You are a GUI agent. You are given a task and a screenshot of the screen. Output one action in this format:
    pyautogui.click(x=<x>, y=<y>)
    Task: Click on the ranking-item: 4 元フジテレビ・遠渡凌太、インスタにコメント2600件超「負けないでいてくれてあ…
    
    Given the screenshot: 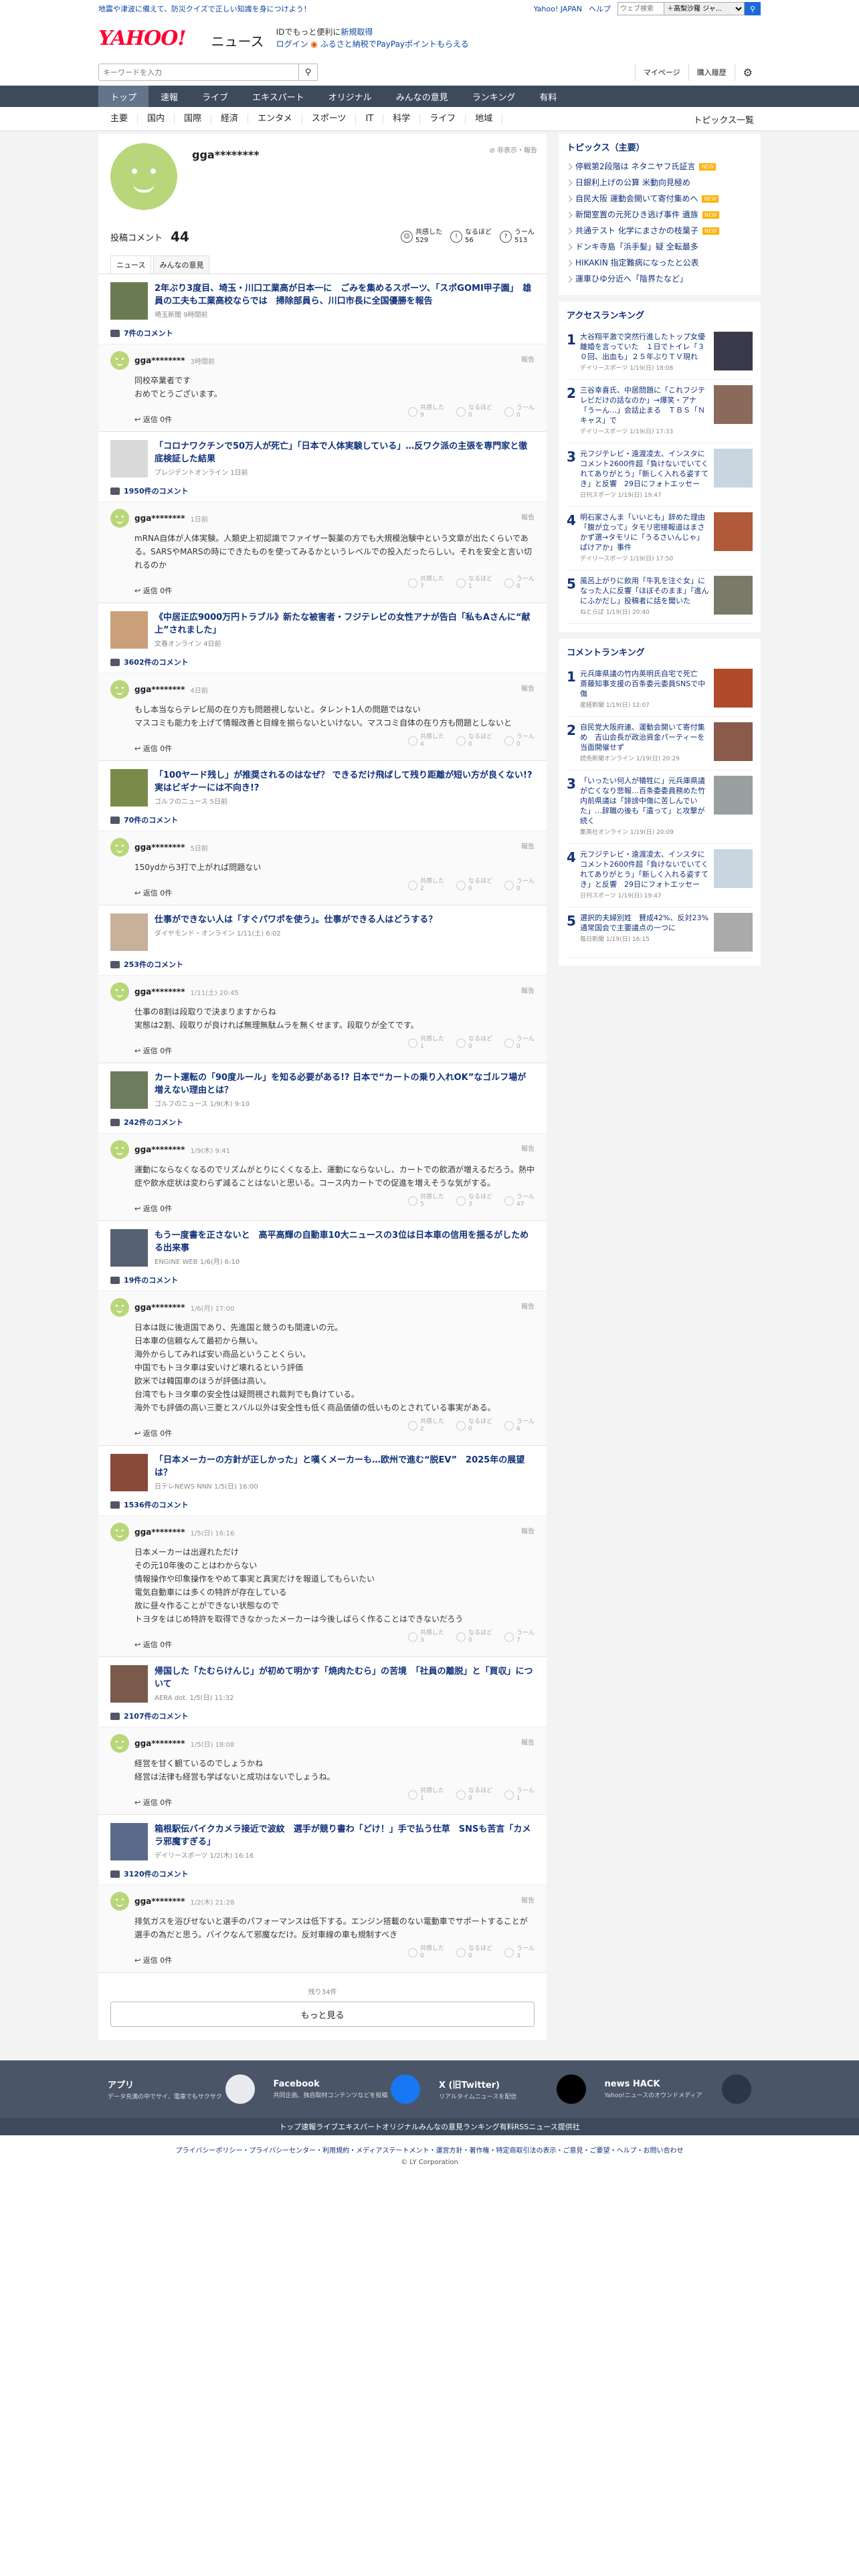 What is the action you would take?
    pyautogui.click(x=660, y=875)
    